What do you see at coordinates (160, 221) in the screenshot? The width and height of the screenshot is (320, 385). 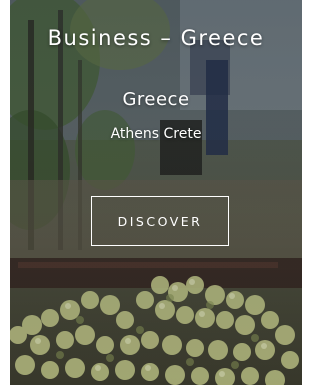 I see `discover-button: DISCOVER` at bounding box center [160, 221].